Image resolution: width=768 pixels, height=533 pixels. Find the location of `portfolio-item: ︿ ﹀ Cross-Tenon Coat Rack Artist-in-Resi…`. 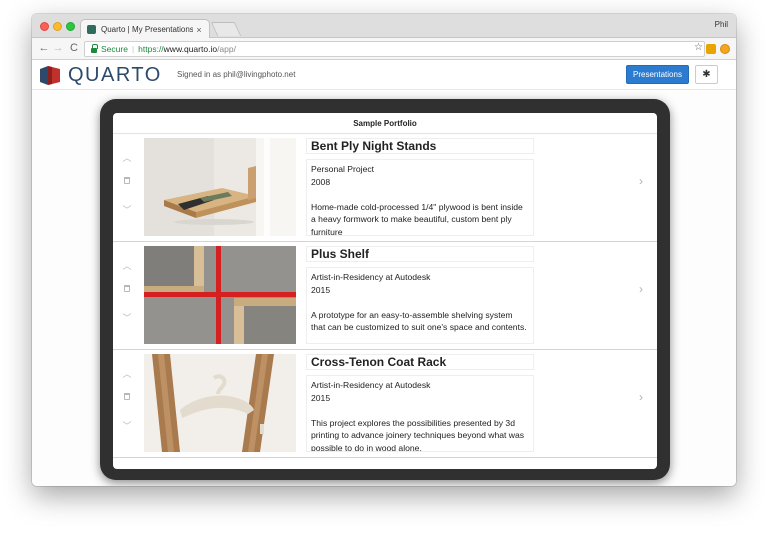

portfolio-item: ︿ ﹀ Cross-Tenon Coat Rack Artist-in-Resi… is located at coordinates (385, 404).